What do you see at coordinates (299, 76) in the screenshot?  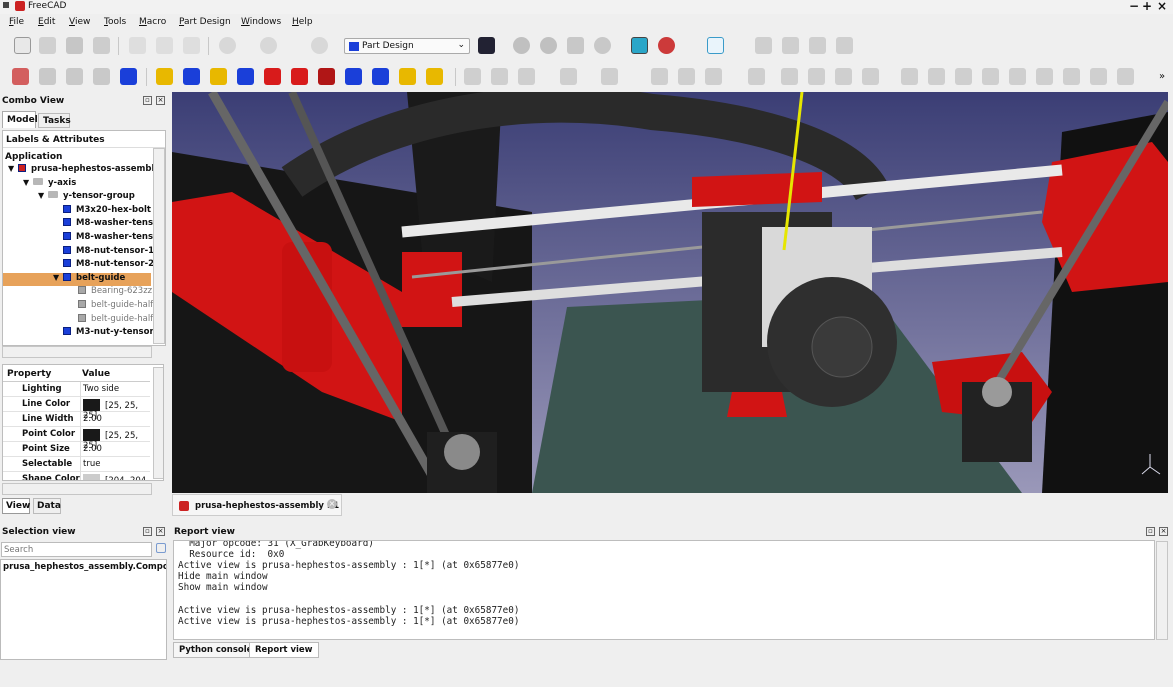 I see `chamfer-icon` at bounding box center [299, 76].